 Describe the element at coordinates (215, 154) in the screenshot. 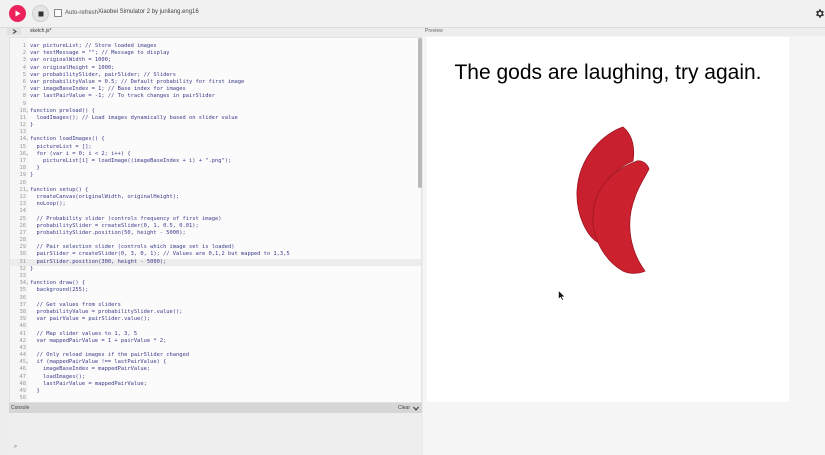

I see `code-line: 16 ▾ for (var i = 0; i < 2; i++) {` at that location.